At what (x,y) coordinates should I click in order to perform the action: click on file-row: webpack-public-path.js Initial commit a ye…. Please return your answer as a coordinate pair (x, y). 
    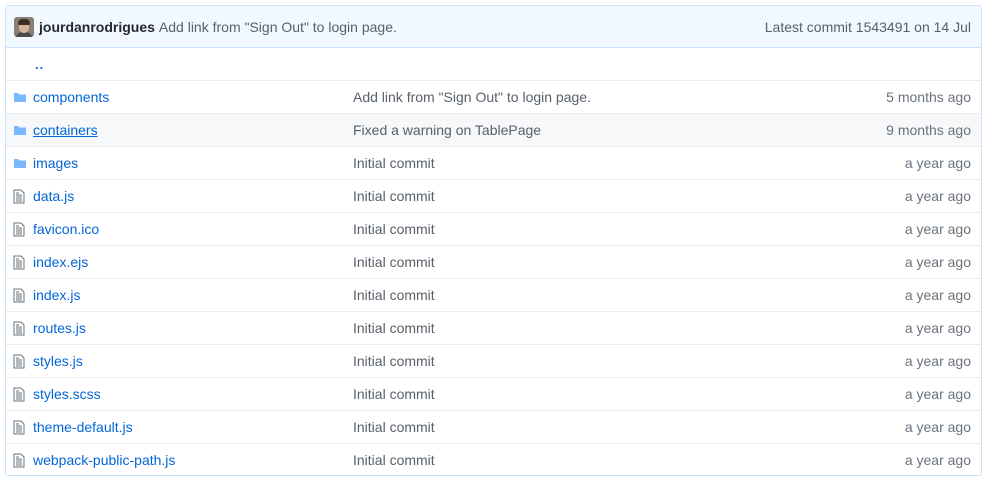
    Looking at the image, I should click on (493, 459).